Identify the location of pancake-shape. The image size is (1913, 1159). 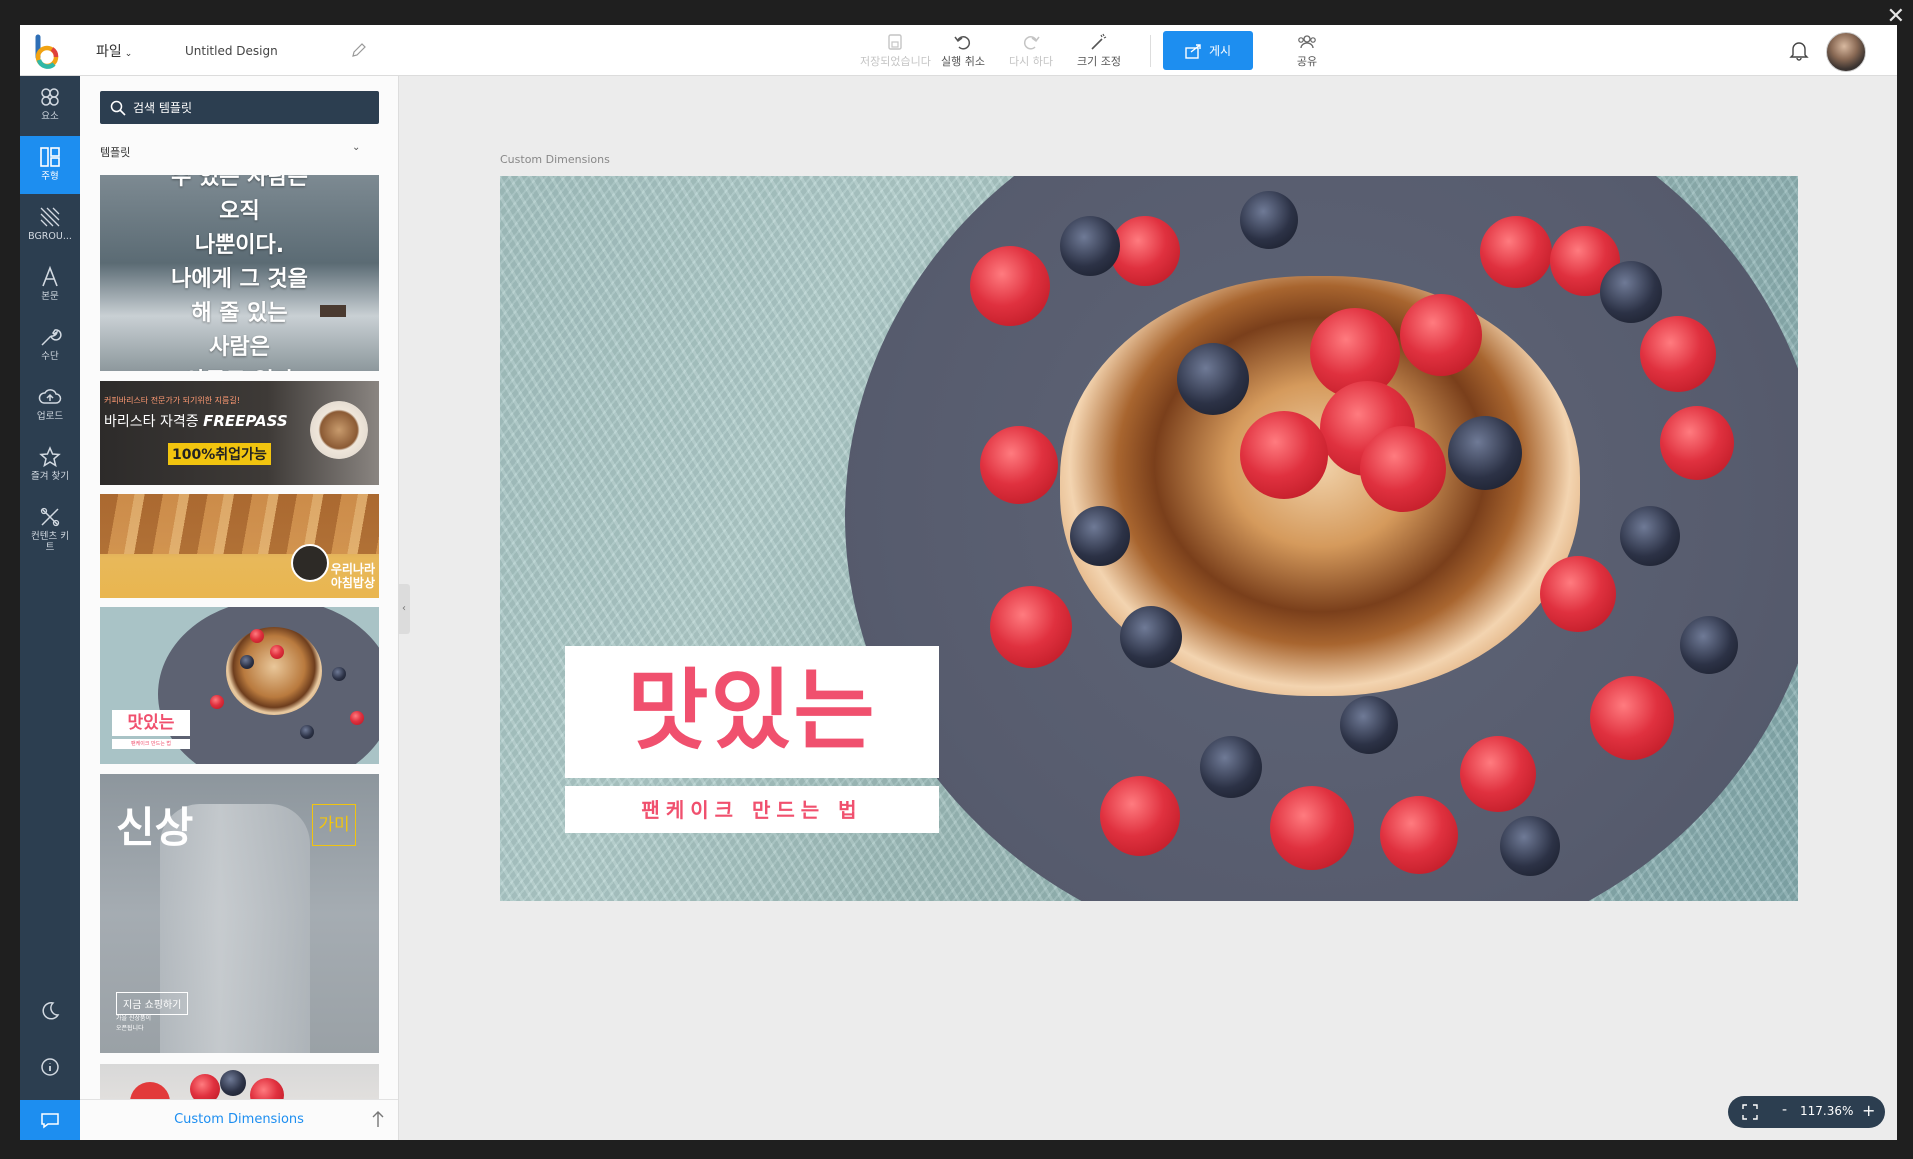
(274, 671).